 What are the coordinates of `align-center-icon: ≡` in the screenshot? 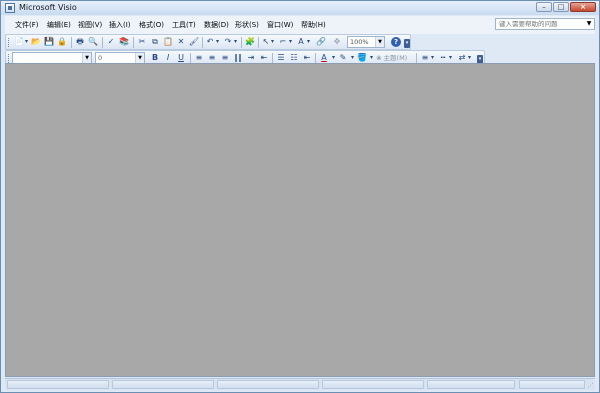 It's located at (212, 58).